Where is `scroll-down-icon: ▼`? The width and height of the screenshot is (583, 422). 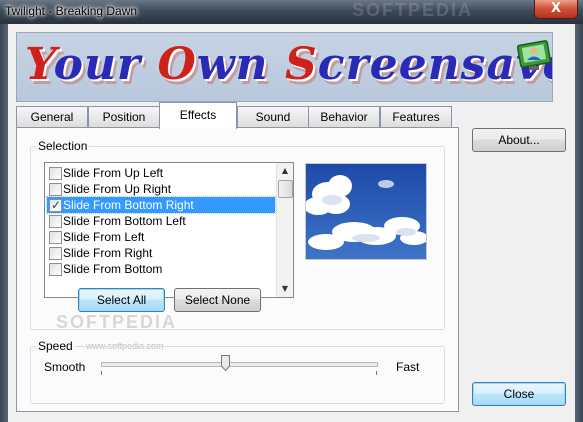
scroll-down-icon: ▼ is located at coordinates (285, 289).